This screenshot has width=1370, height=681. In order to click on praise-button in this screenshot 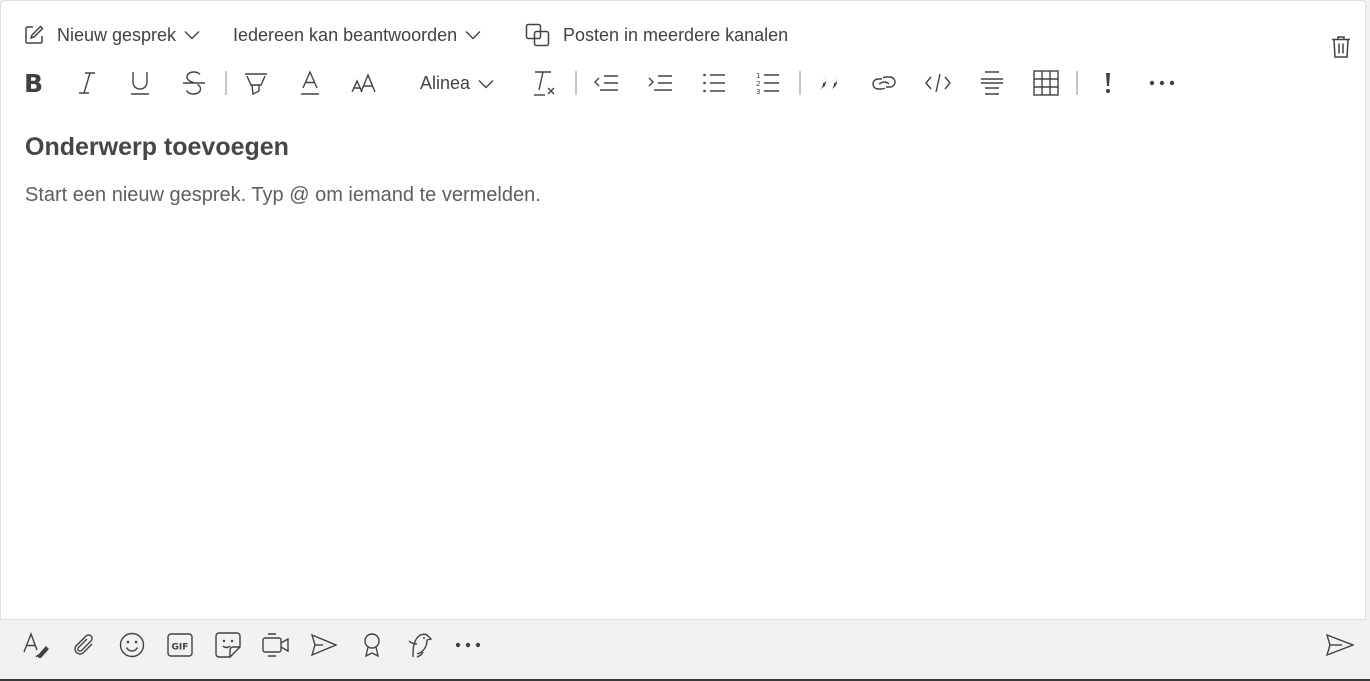, I will do `click(372, 645)`.